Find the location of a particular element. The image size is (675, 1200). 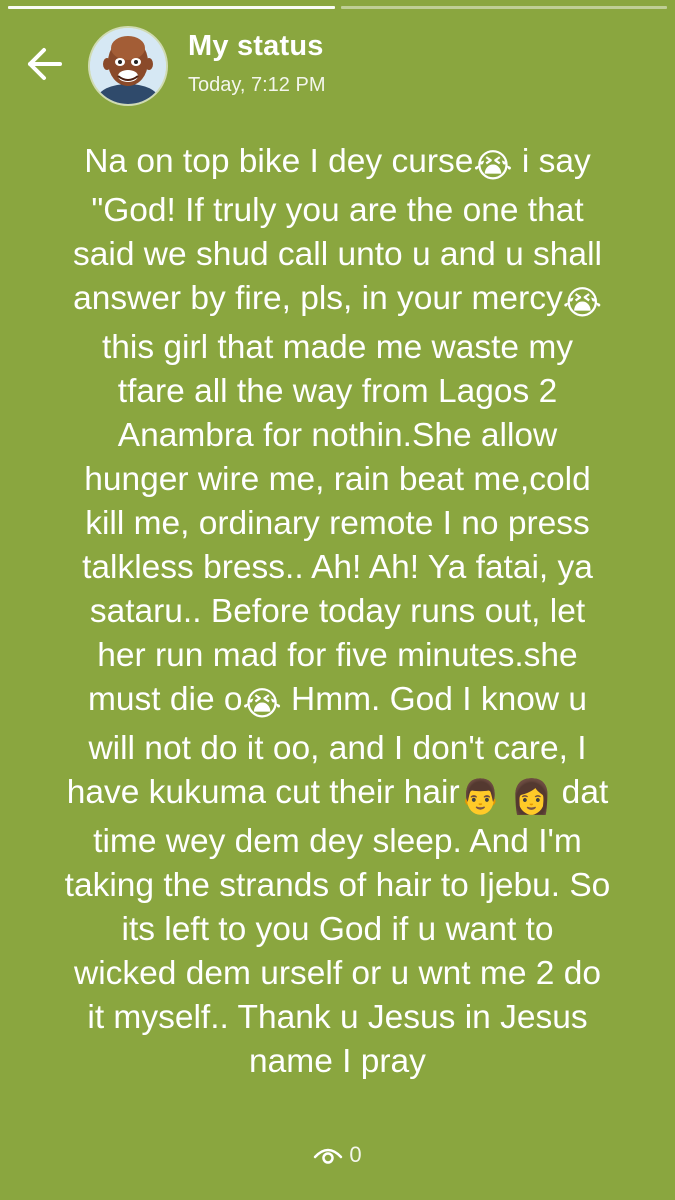

status-text-segment: kill me, ordinary remote I no press is located at coordinates (337, 523).